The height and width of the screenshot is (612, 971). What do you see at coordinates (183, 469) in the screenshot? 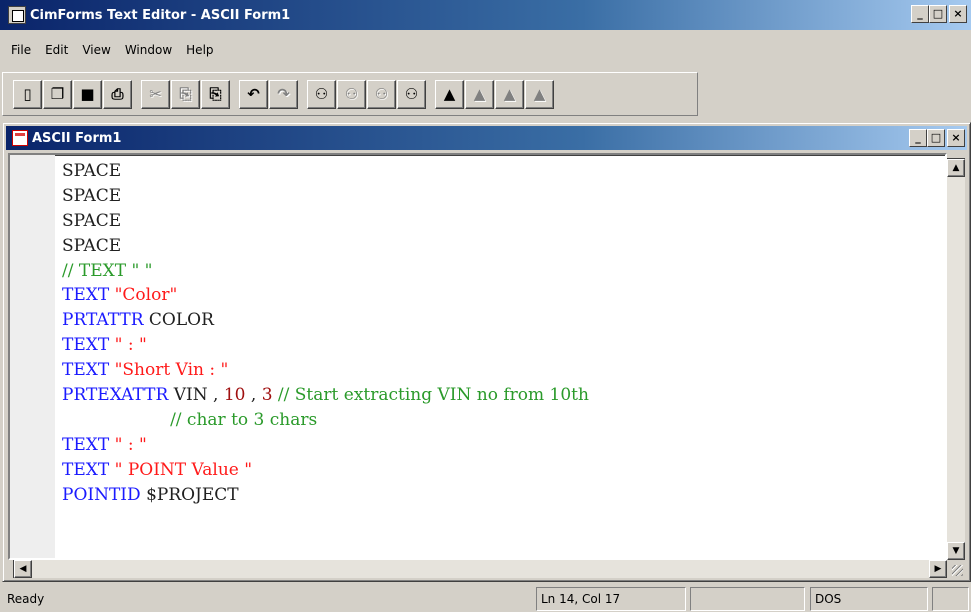
I see `code-token: " POINT Value "` at bounding box center [183, 469].